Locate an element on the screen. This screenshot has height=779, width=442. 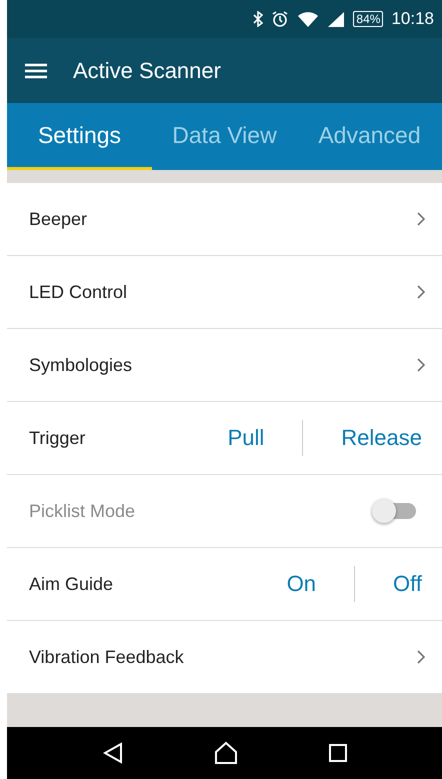
setting-label: Trigger is located at coordinates (57, 438).